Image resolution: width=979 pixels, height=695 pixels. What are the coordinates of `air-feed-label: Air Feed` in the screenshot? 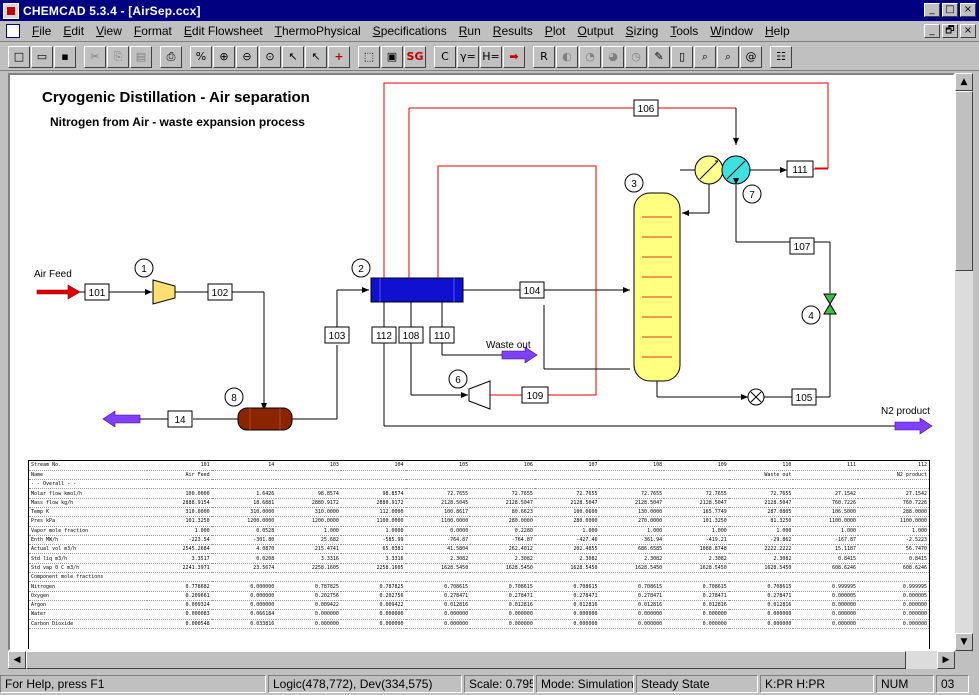 It's located at (53, 274).